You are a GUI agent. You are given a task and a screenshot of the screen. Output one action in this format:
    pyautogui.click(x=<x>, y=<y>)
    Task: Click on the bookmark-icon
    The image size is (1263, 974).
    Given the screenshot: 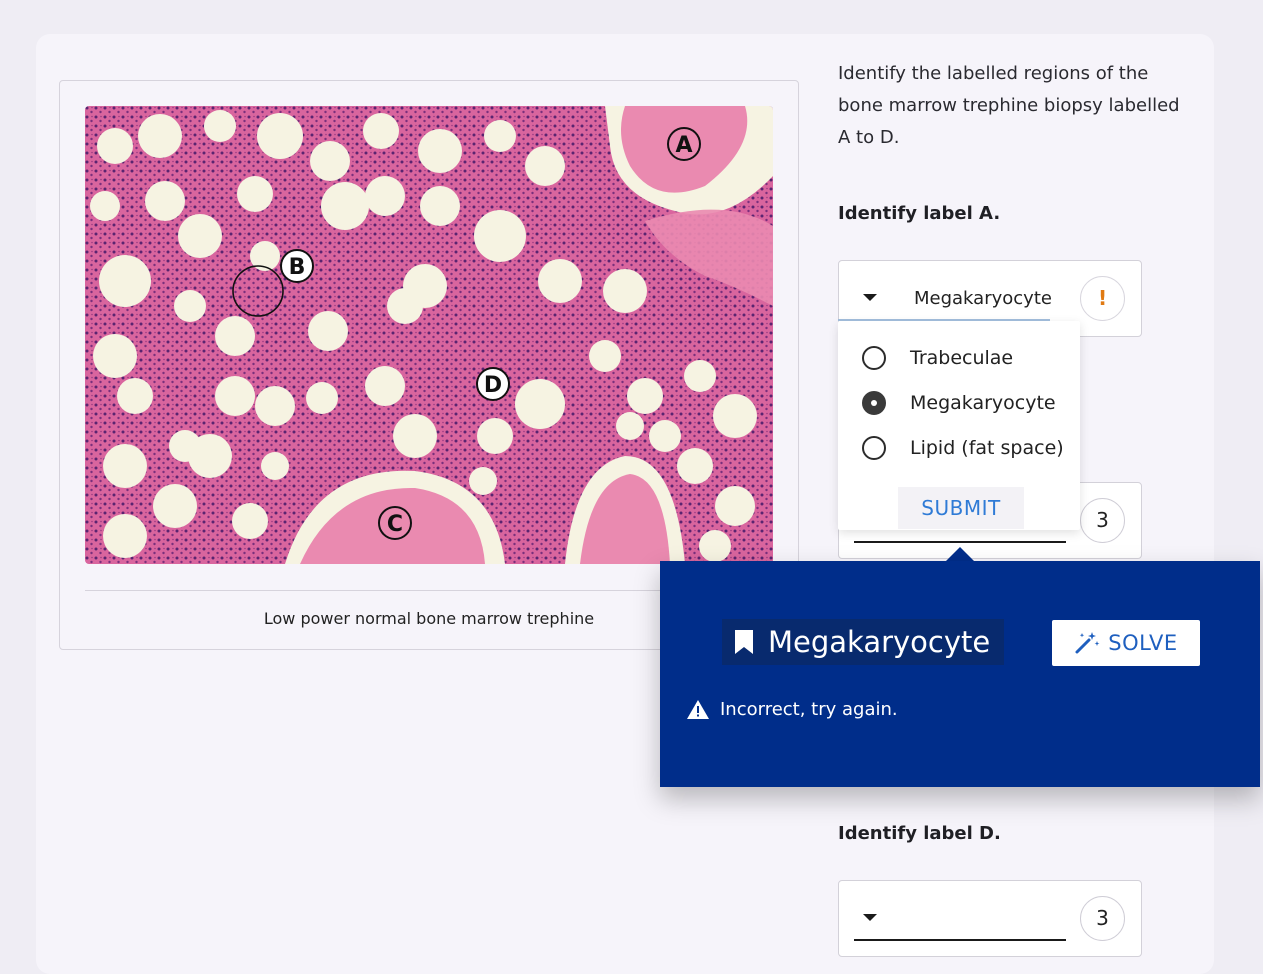 What is the action you would take?
    pyautogui.click(x=744, y=642)
    